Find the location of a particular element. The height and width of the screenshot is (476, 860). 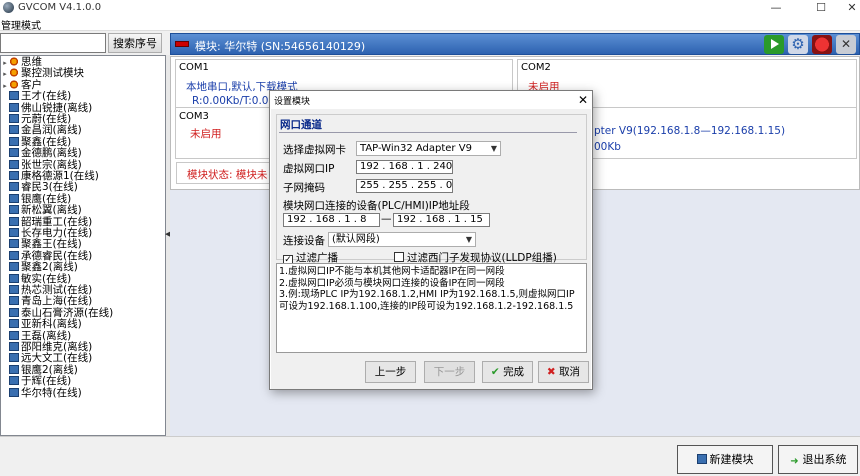

dialog-title: 设置模块 is located at coordinates (292, 102).